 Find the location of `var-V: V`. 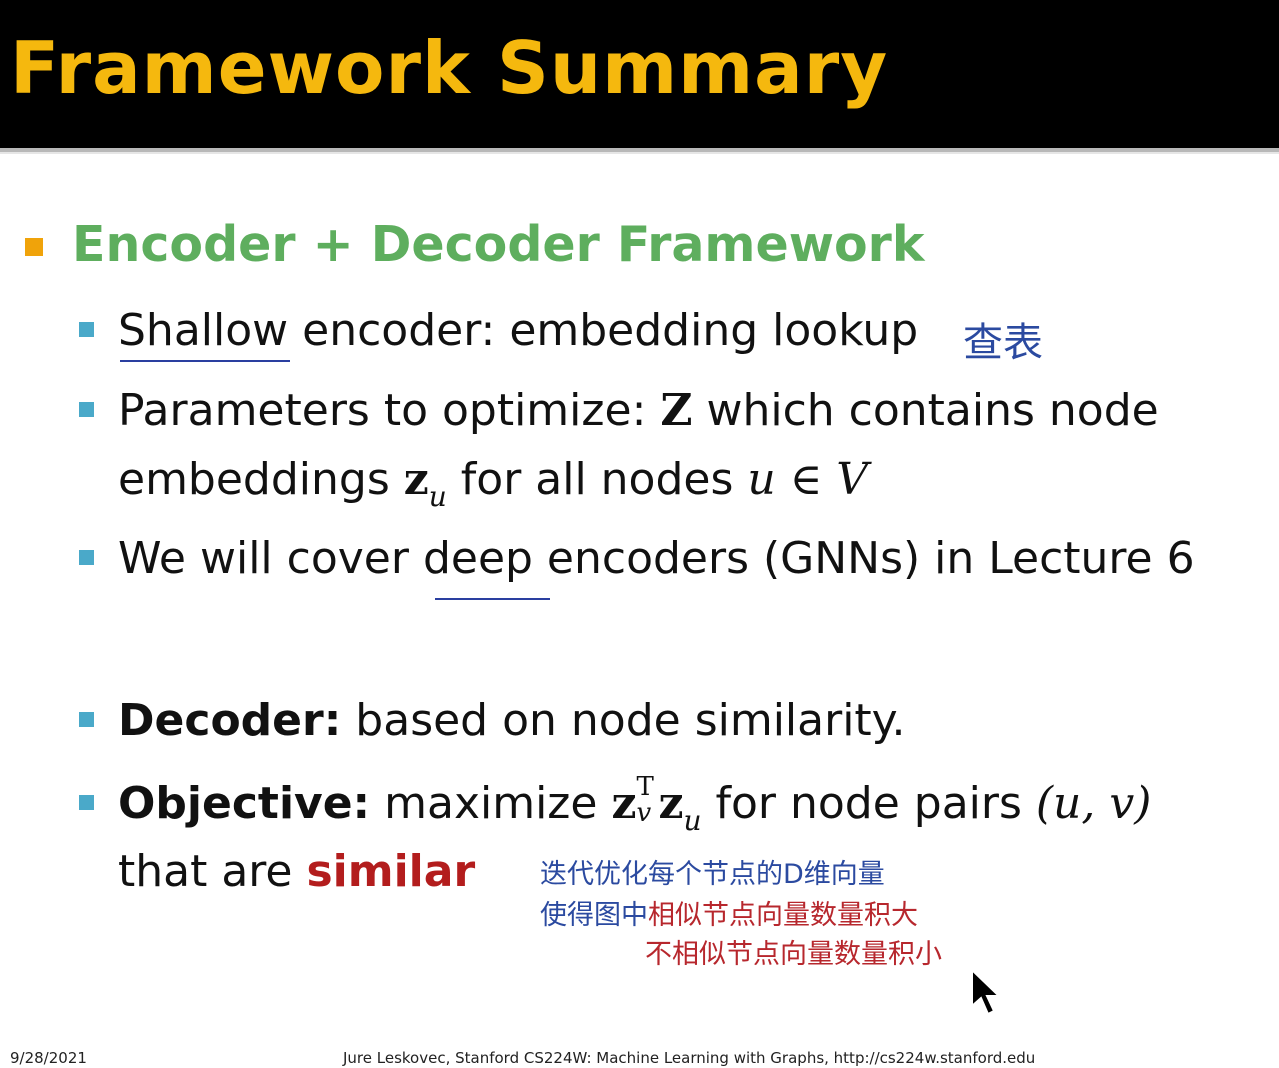

var-V: V is located at coordinates (852, 479).